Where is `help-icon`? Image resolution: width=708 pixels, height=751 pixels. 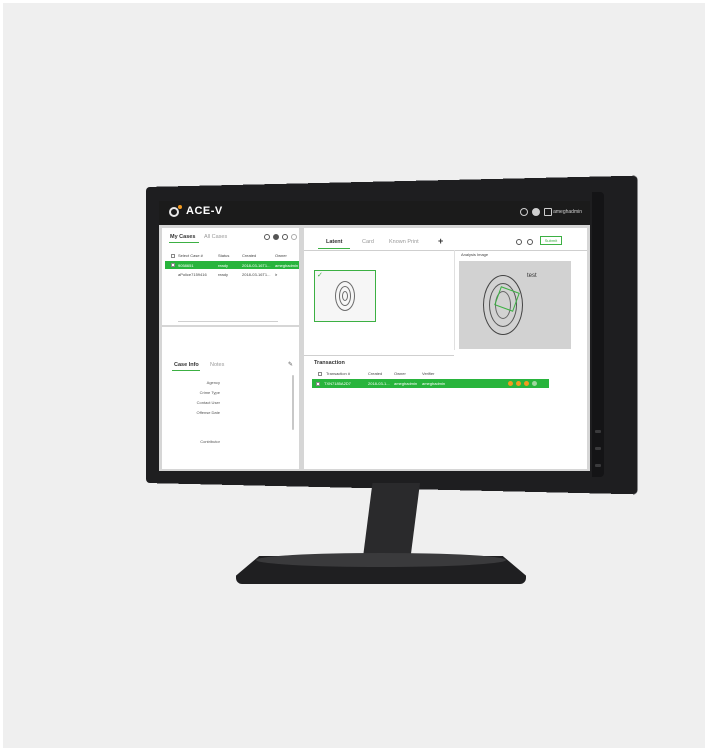
help-icon is located at coordinates (524, 212).